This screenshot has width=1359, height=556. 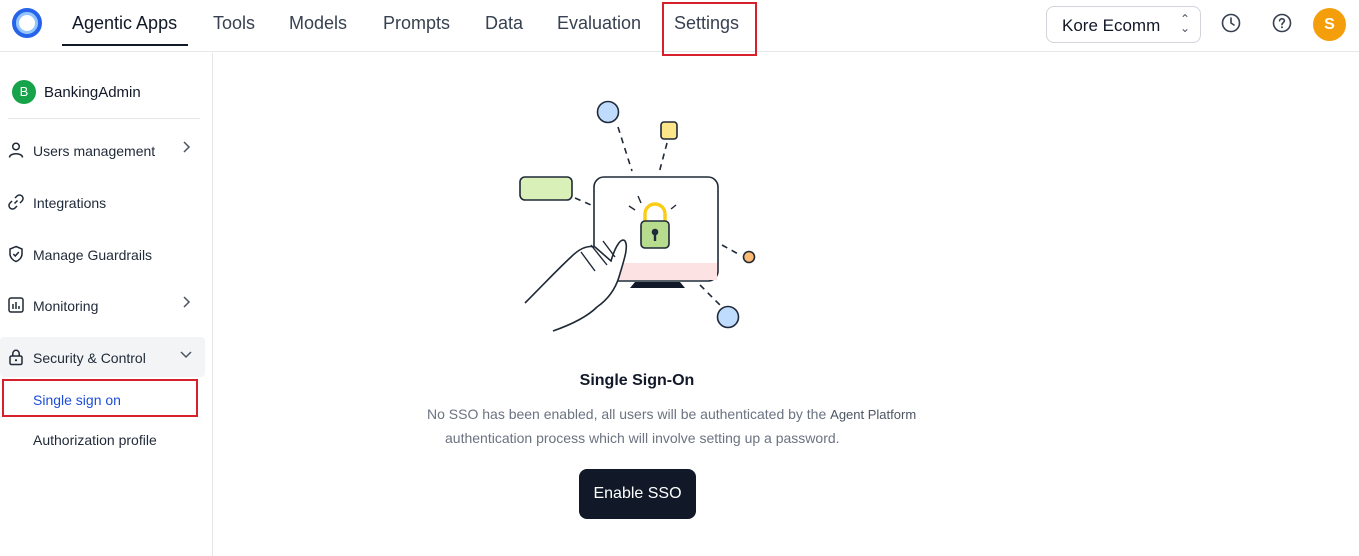 I want to click on workspace-selector: Kore Ecomm ⌃ ⌄, so click(x=1123, y=24).